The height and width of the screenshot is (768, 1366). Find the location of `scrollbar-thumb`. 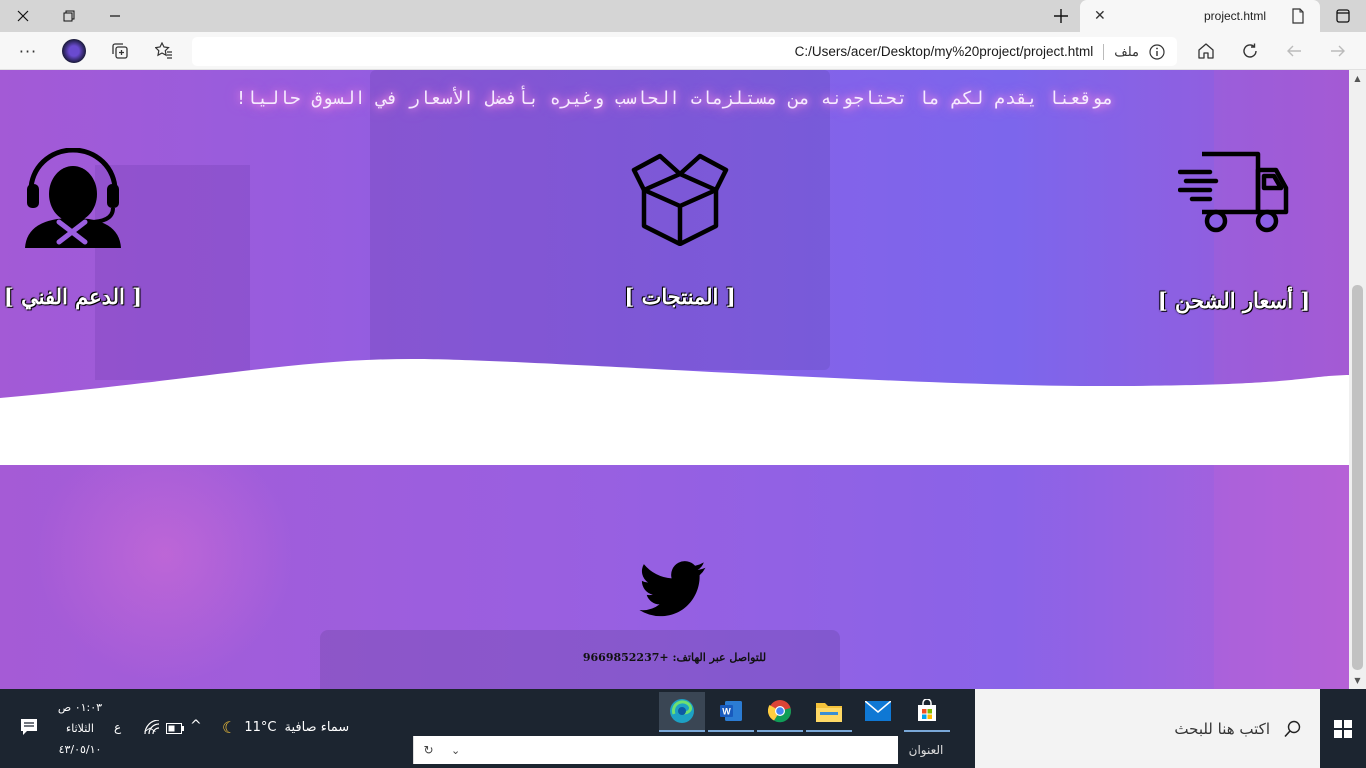

scrollbar-thumb is located at coordinates (1357, 477).